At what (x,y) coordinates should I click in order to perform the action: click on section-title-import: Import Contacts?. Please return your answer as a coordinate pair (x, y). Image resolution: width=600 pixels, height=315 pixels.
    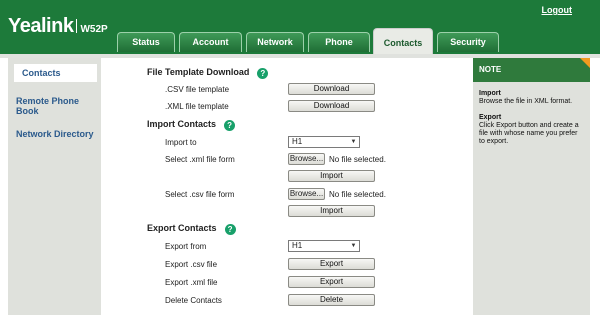
    Looking at the image, I should click on (191, 125).